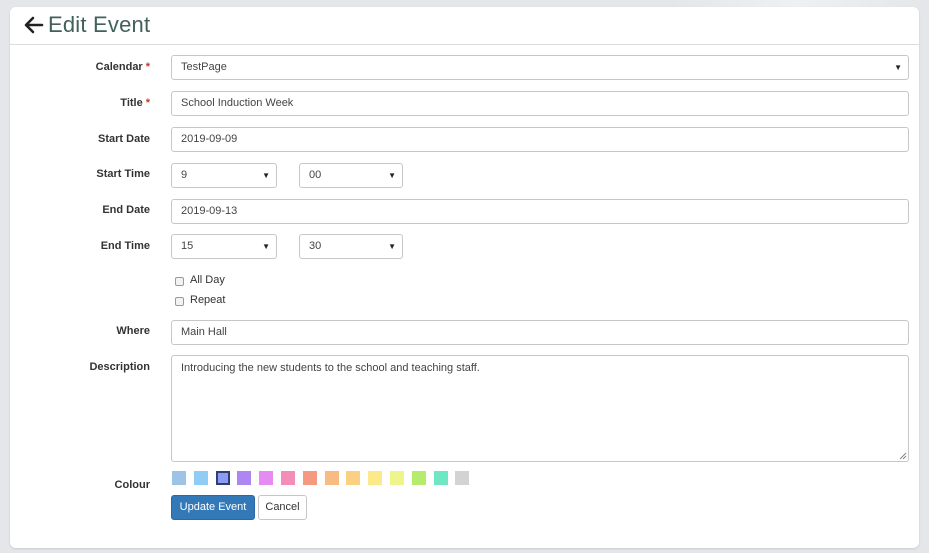 This screenshot has width=929, height=553. I want to click on calendar-label-text: Calendar, so click(119, 67).